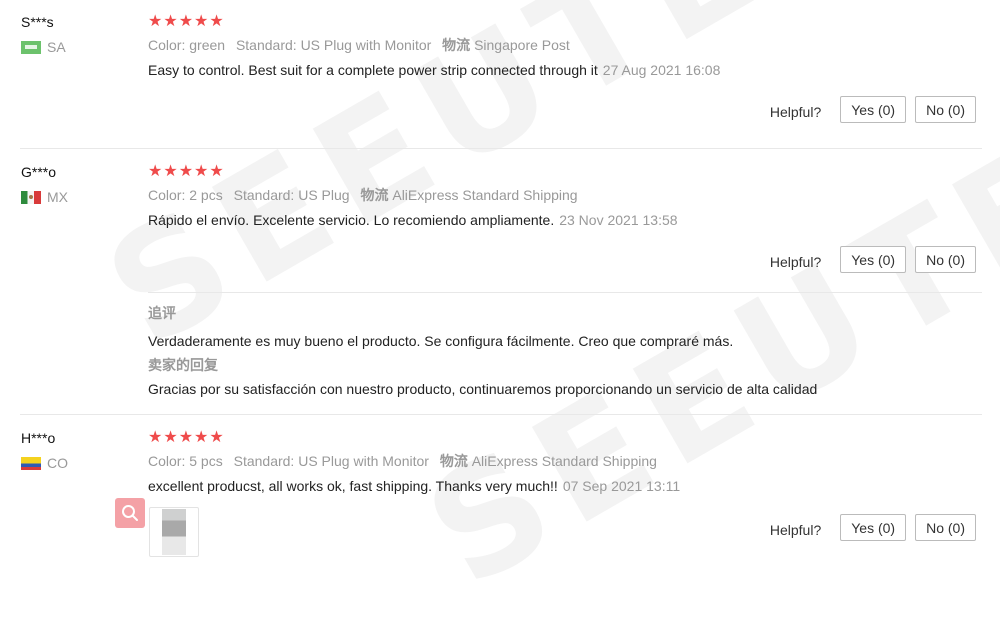 The height and width of the screenshot is (621, 1000). I want to click on reviewer-name: H***o, so click(38, 438).